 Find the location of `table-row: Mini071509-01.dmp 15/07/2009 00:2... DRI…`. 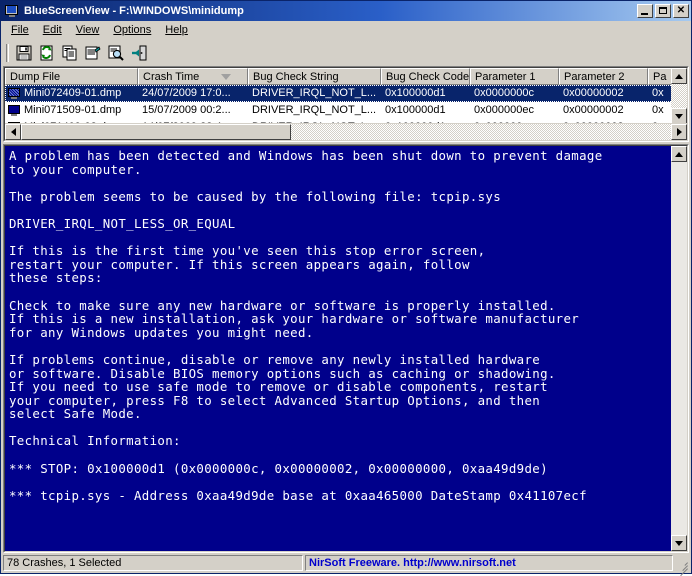

table-row: Mini071509-01.dmp 15/07/2009 00:2... DRI… is located at coordinates (346, 110).